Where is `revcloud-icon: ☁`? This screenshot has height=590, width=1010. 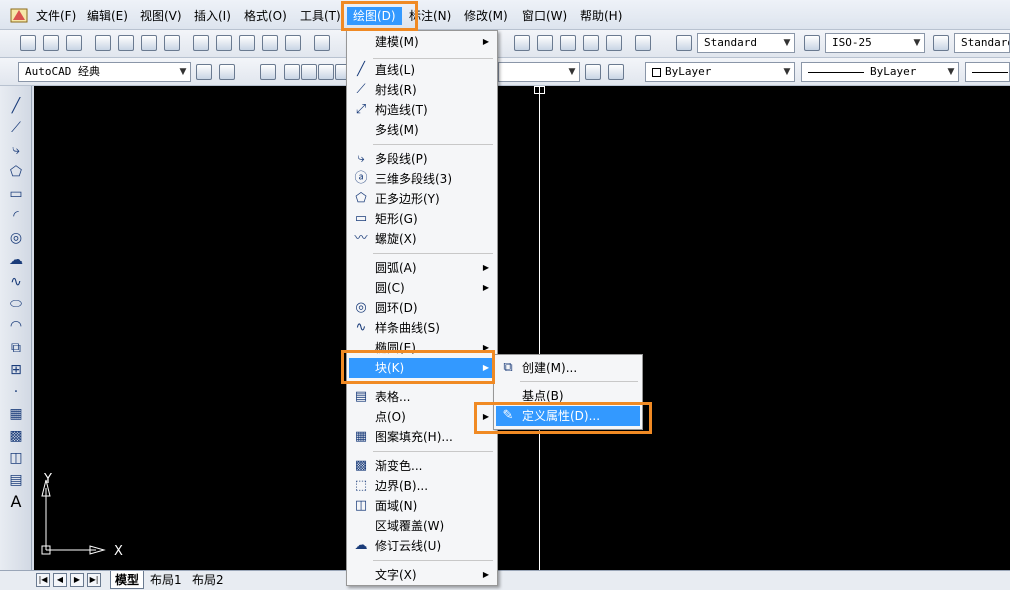 revcloud-icon: ☁ is located at coordinates (16, 260).